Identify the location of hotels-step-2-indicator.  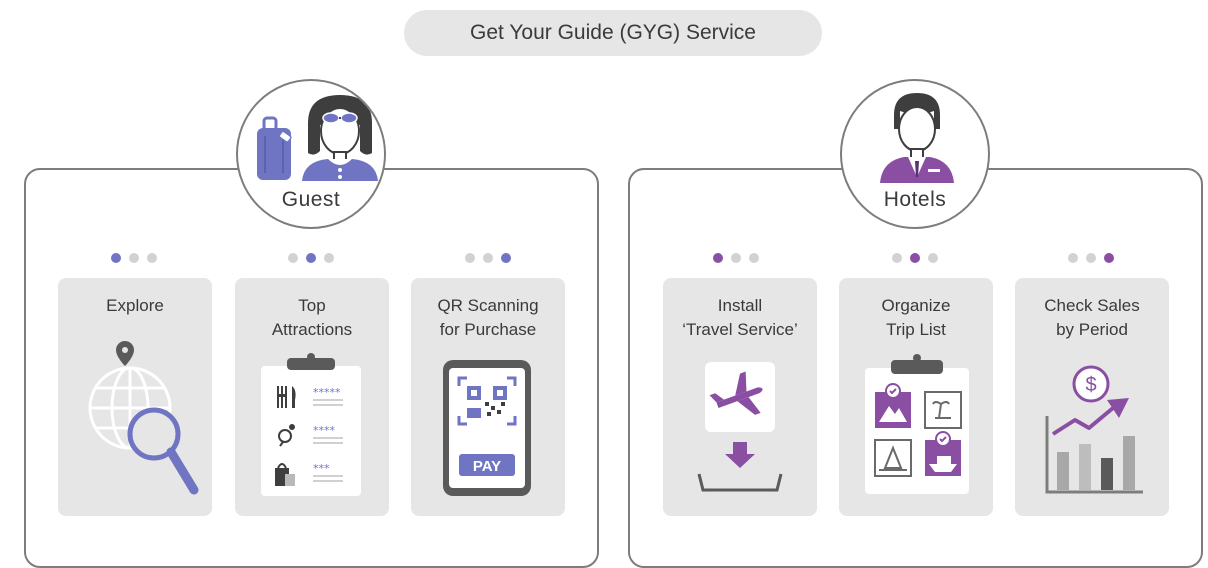
(915, 259).